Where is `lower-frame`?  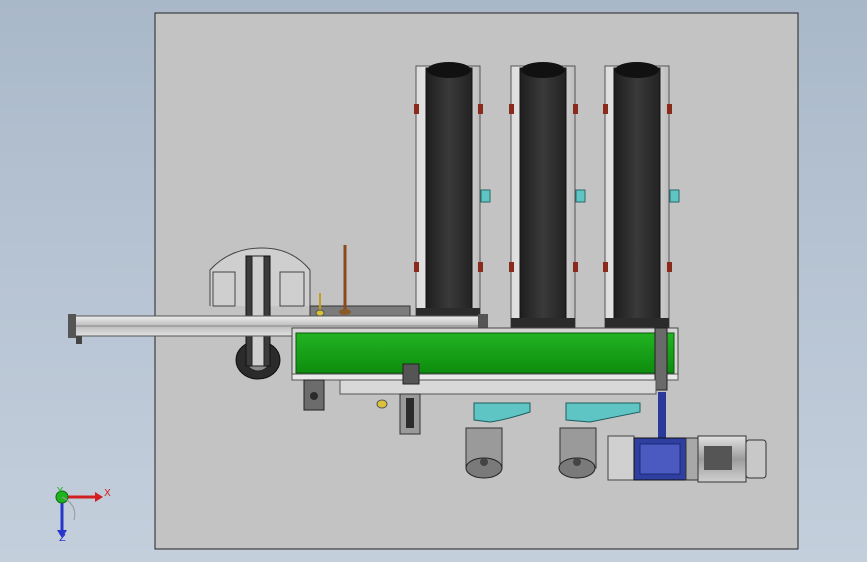 lower-frame is located at coordinates (498, 387).